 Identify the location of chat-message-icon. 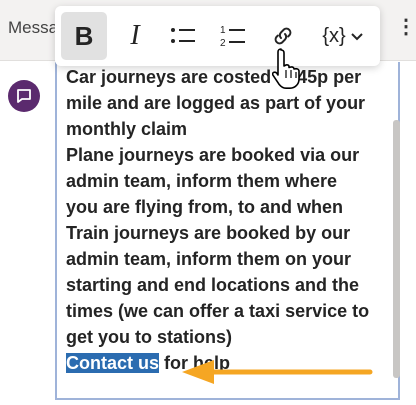
(24, 96).